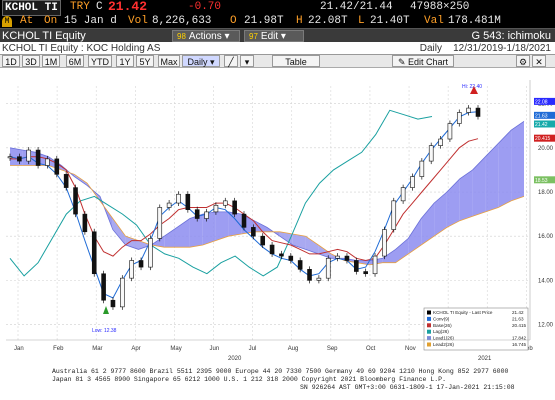  Describe the element at coordinates (247, 61) in the screenshot. I see `chart-type-dropdown-icon: ▾` at that location.